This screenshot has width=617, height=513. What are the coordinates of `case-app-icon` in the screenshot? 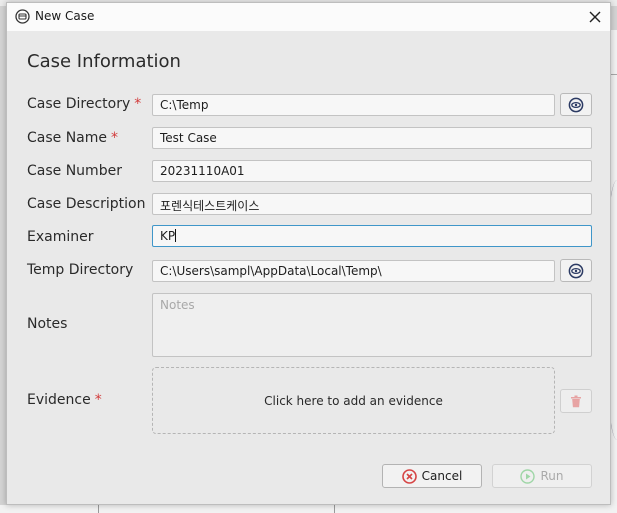 It's located at (22, 16).